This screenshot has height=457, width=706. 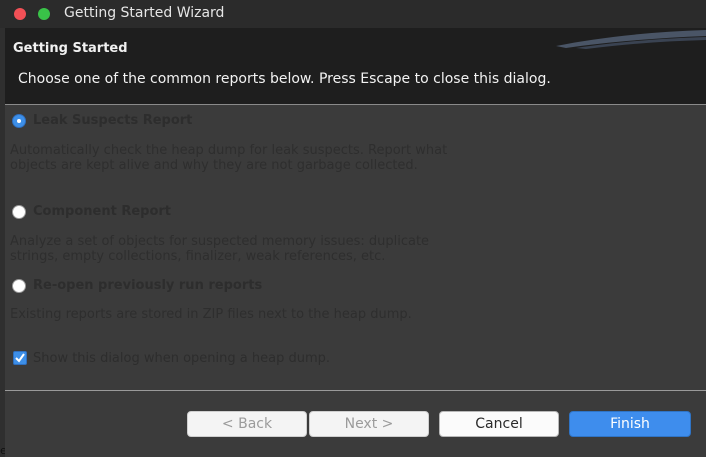 What do you see at coordinates (631, 39) in the screenshot?
I see `banner-decoration` at bounding box center [631, 39].